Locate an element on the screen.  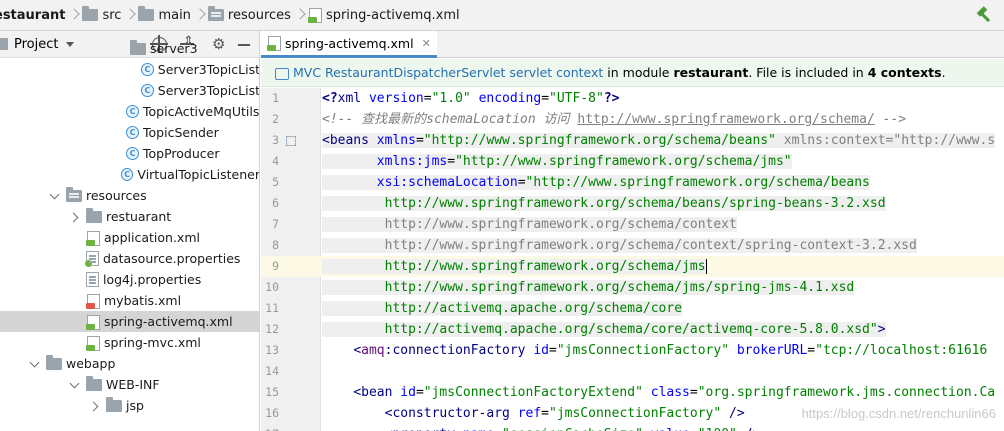
line-number: 4 is located at coordinates (275, 161).